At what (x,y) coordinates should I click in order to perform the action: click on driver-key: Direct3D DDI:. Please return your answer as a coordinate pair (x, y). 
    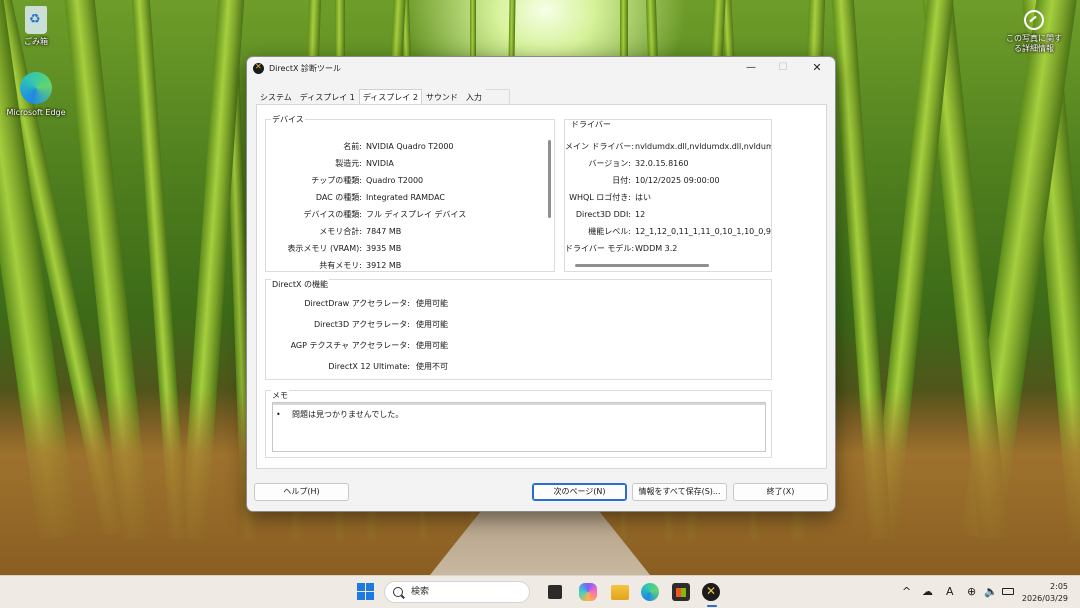
    Looking at the image, I should click on (603, 214).